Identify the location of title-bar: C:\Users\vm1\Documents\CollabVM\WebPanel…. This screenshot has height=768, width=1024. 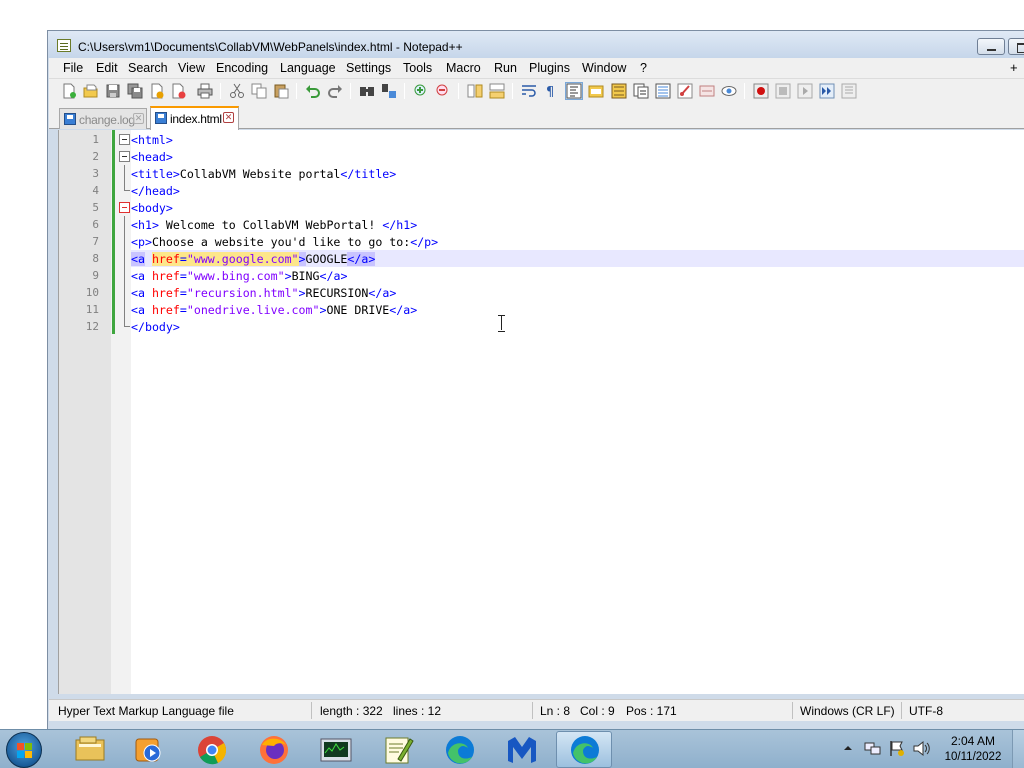
(536, 44).